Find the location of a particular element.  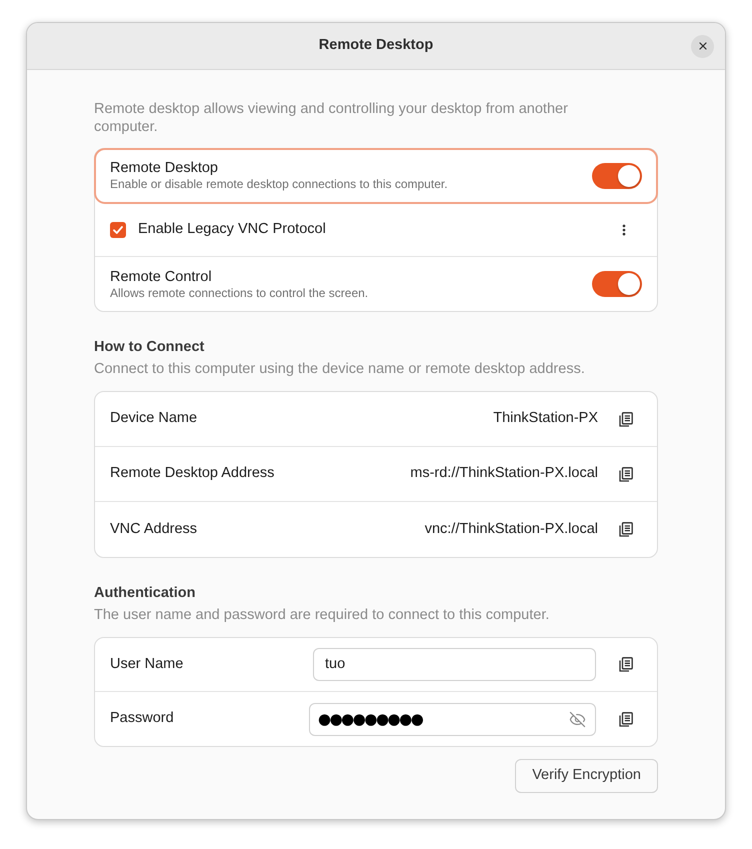

intro-text: Remote desktop allows viewing and controlling your desktop from another computer. is located at coordinates (331, 118).